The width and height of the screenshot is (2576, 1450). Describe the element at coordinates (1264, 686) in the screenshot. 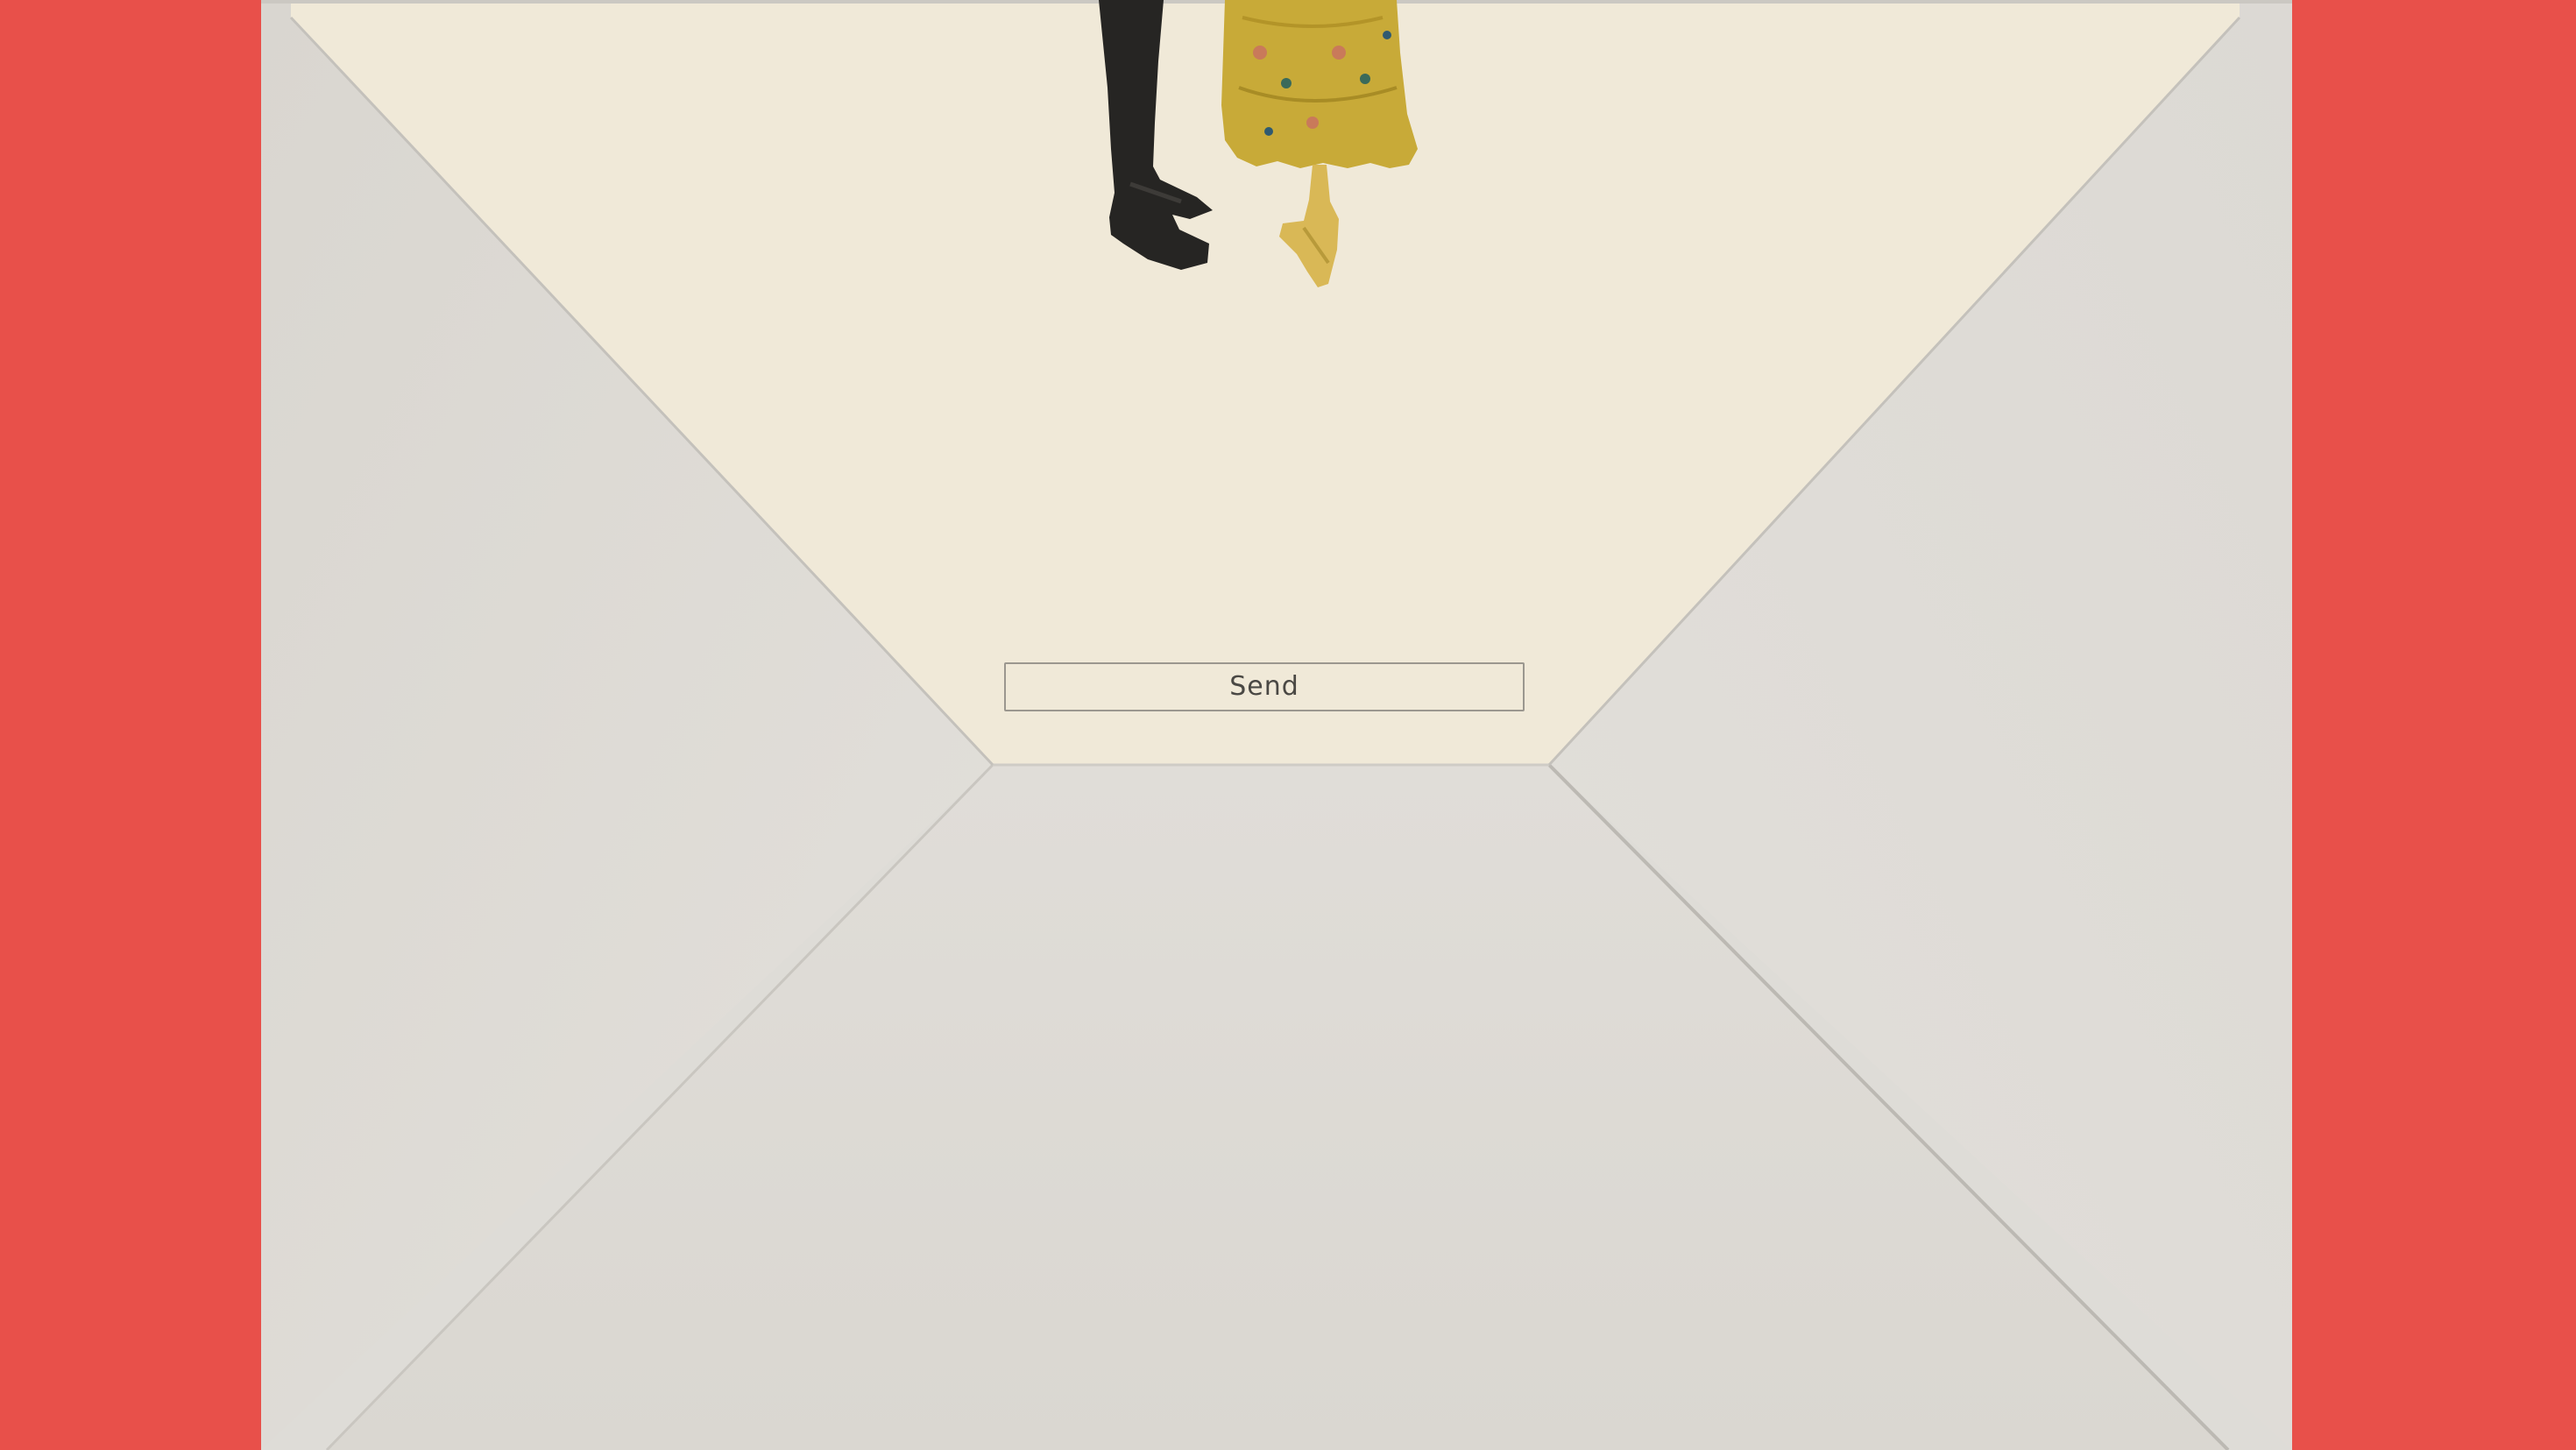

I see `send-button: Send` at that location.